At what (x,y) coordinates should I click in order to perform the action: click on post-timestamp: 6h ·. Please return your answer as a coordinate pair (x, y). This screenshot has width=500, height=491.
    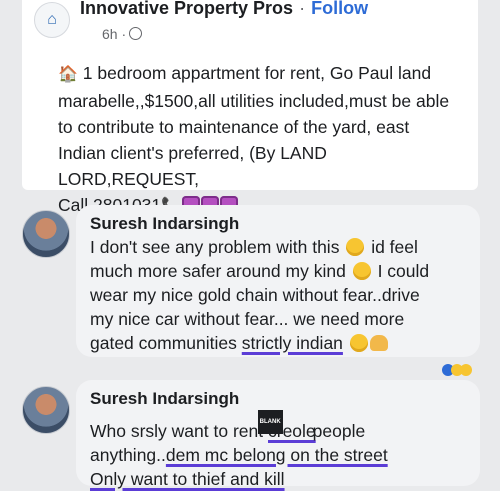
    Looking at the image, I should click on (122, 34).